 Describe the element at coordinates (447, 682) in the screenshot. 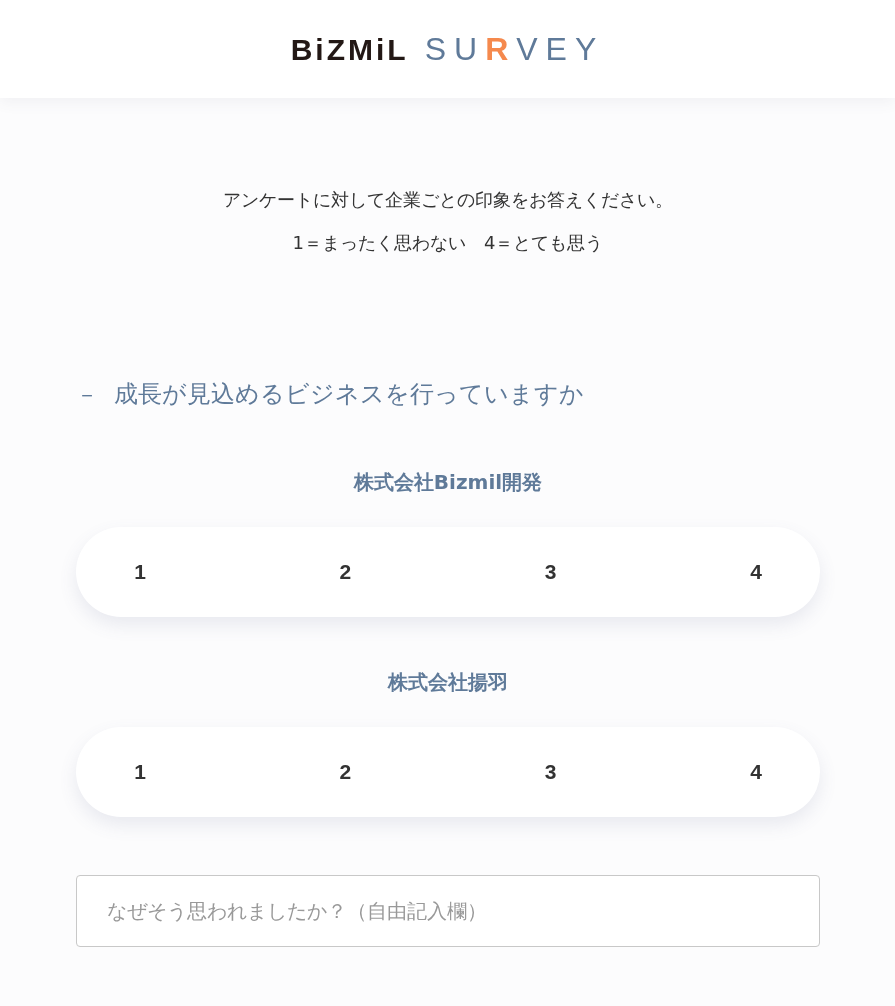

I see `company-name: 株式会社揚羽` at that location.